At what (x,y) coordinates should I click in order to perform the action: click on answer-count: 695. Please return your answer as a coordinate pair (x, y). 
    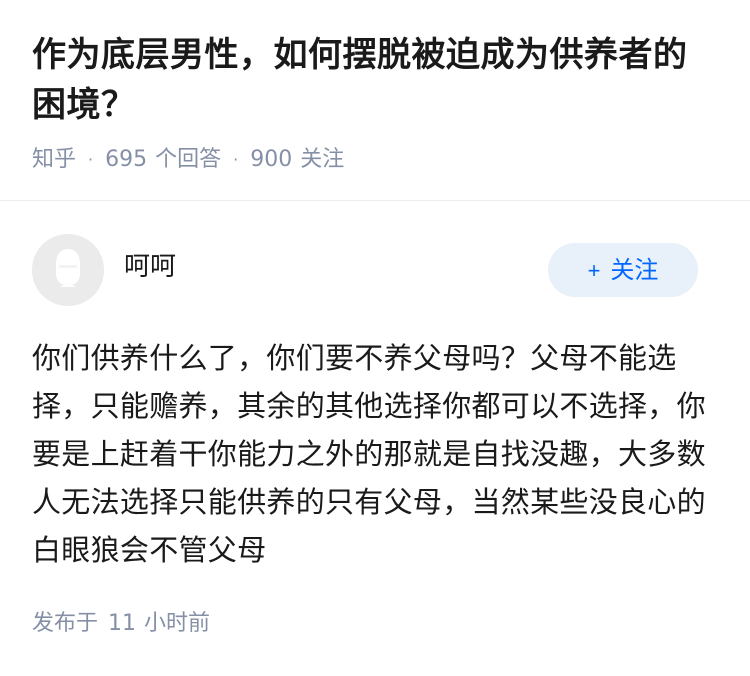
    Looking at the image, I should click on (126, 159).